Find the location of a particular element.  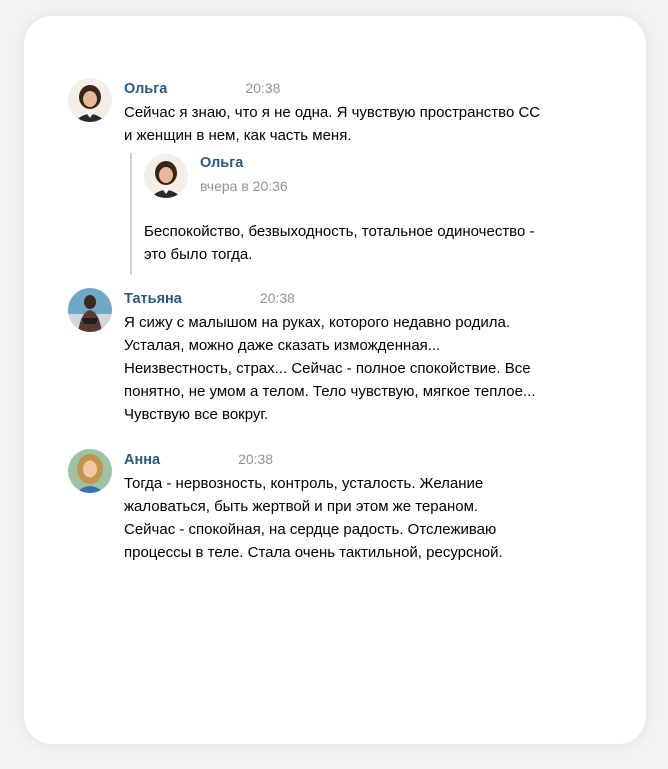

quoted-author-name: Ольга is located at coordinates (221, 163).